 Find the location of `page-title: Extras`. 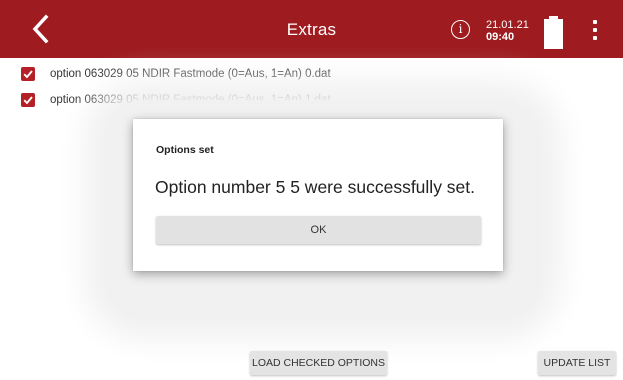

page-title: Extras is located at coordinates (311, 29).